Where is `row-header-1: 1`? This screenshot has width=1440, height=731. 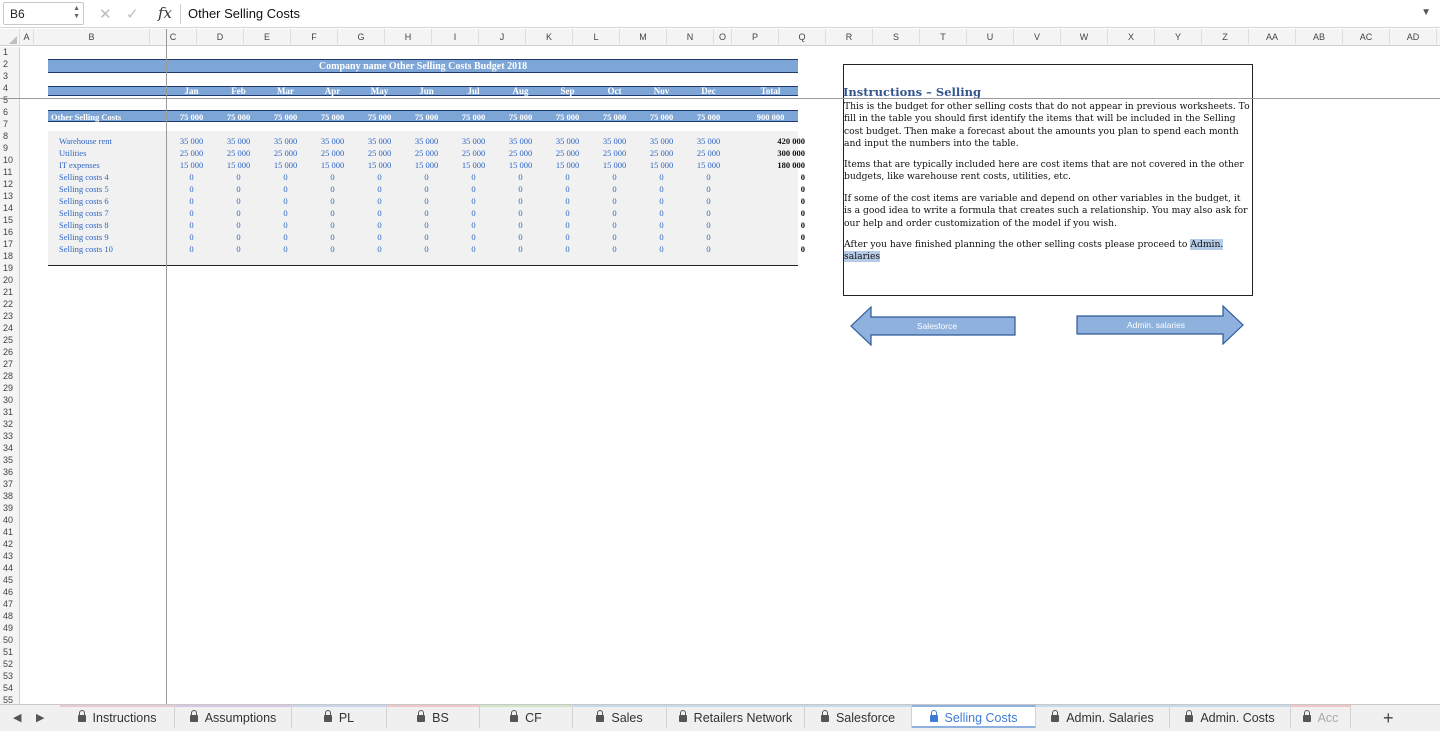
row-header-1: 1 is located at coordinates (10, 52).